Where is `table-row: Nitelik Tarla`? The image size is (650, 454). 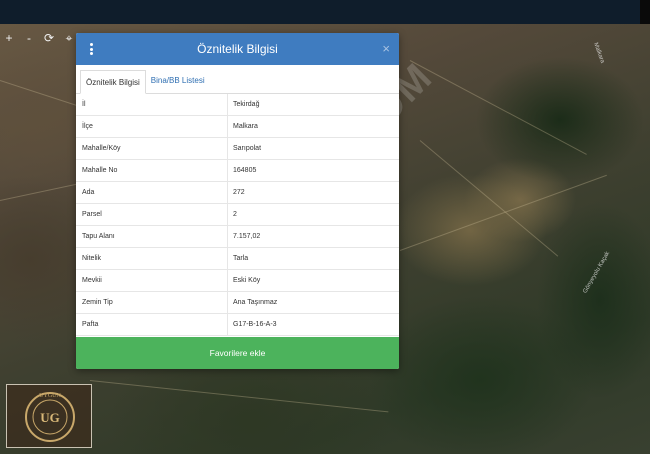
table-row: Nitelik Tarla is located at coordinates (237, 259).